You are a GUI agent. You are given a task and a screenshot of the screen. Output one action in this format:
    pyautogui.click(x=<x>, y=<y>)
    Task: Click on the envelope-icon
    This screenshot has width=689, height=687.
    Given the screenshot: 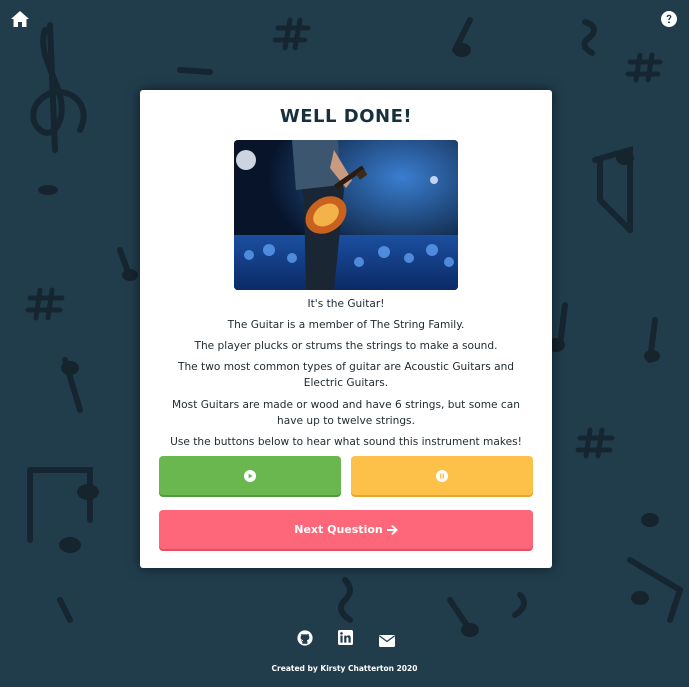 What is the action you would take?
    pyautogui.click(x=387, y=640)
    